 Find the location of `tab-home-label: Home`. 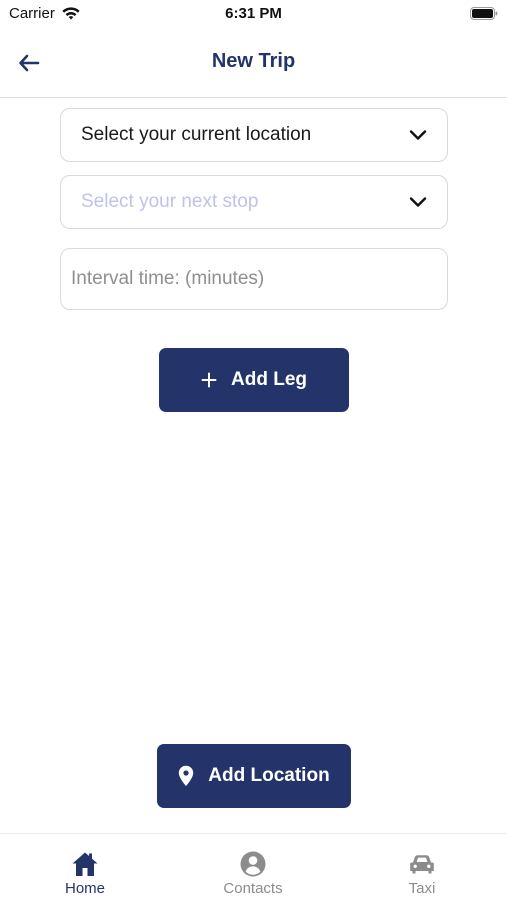

tab-home-label: Home is located at coordinates (84, 888).